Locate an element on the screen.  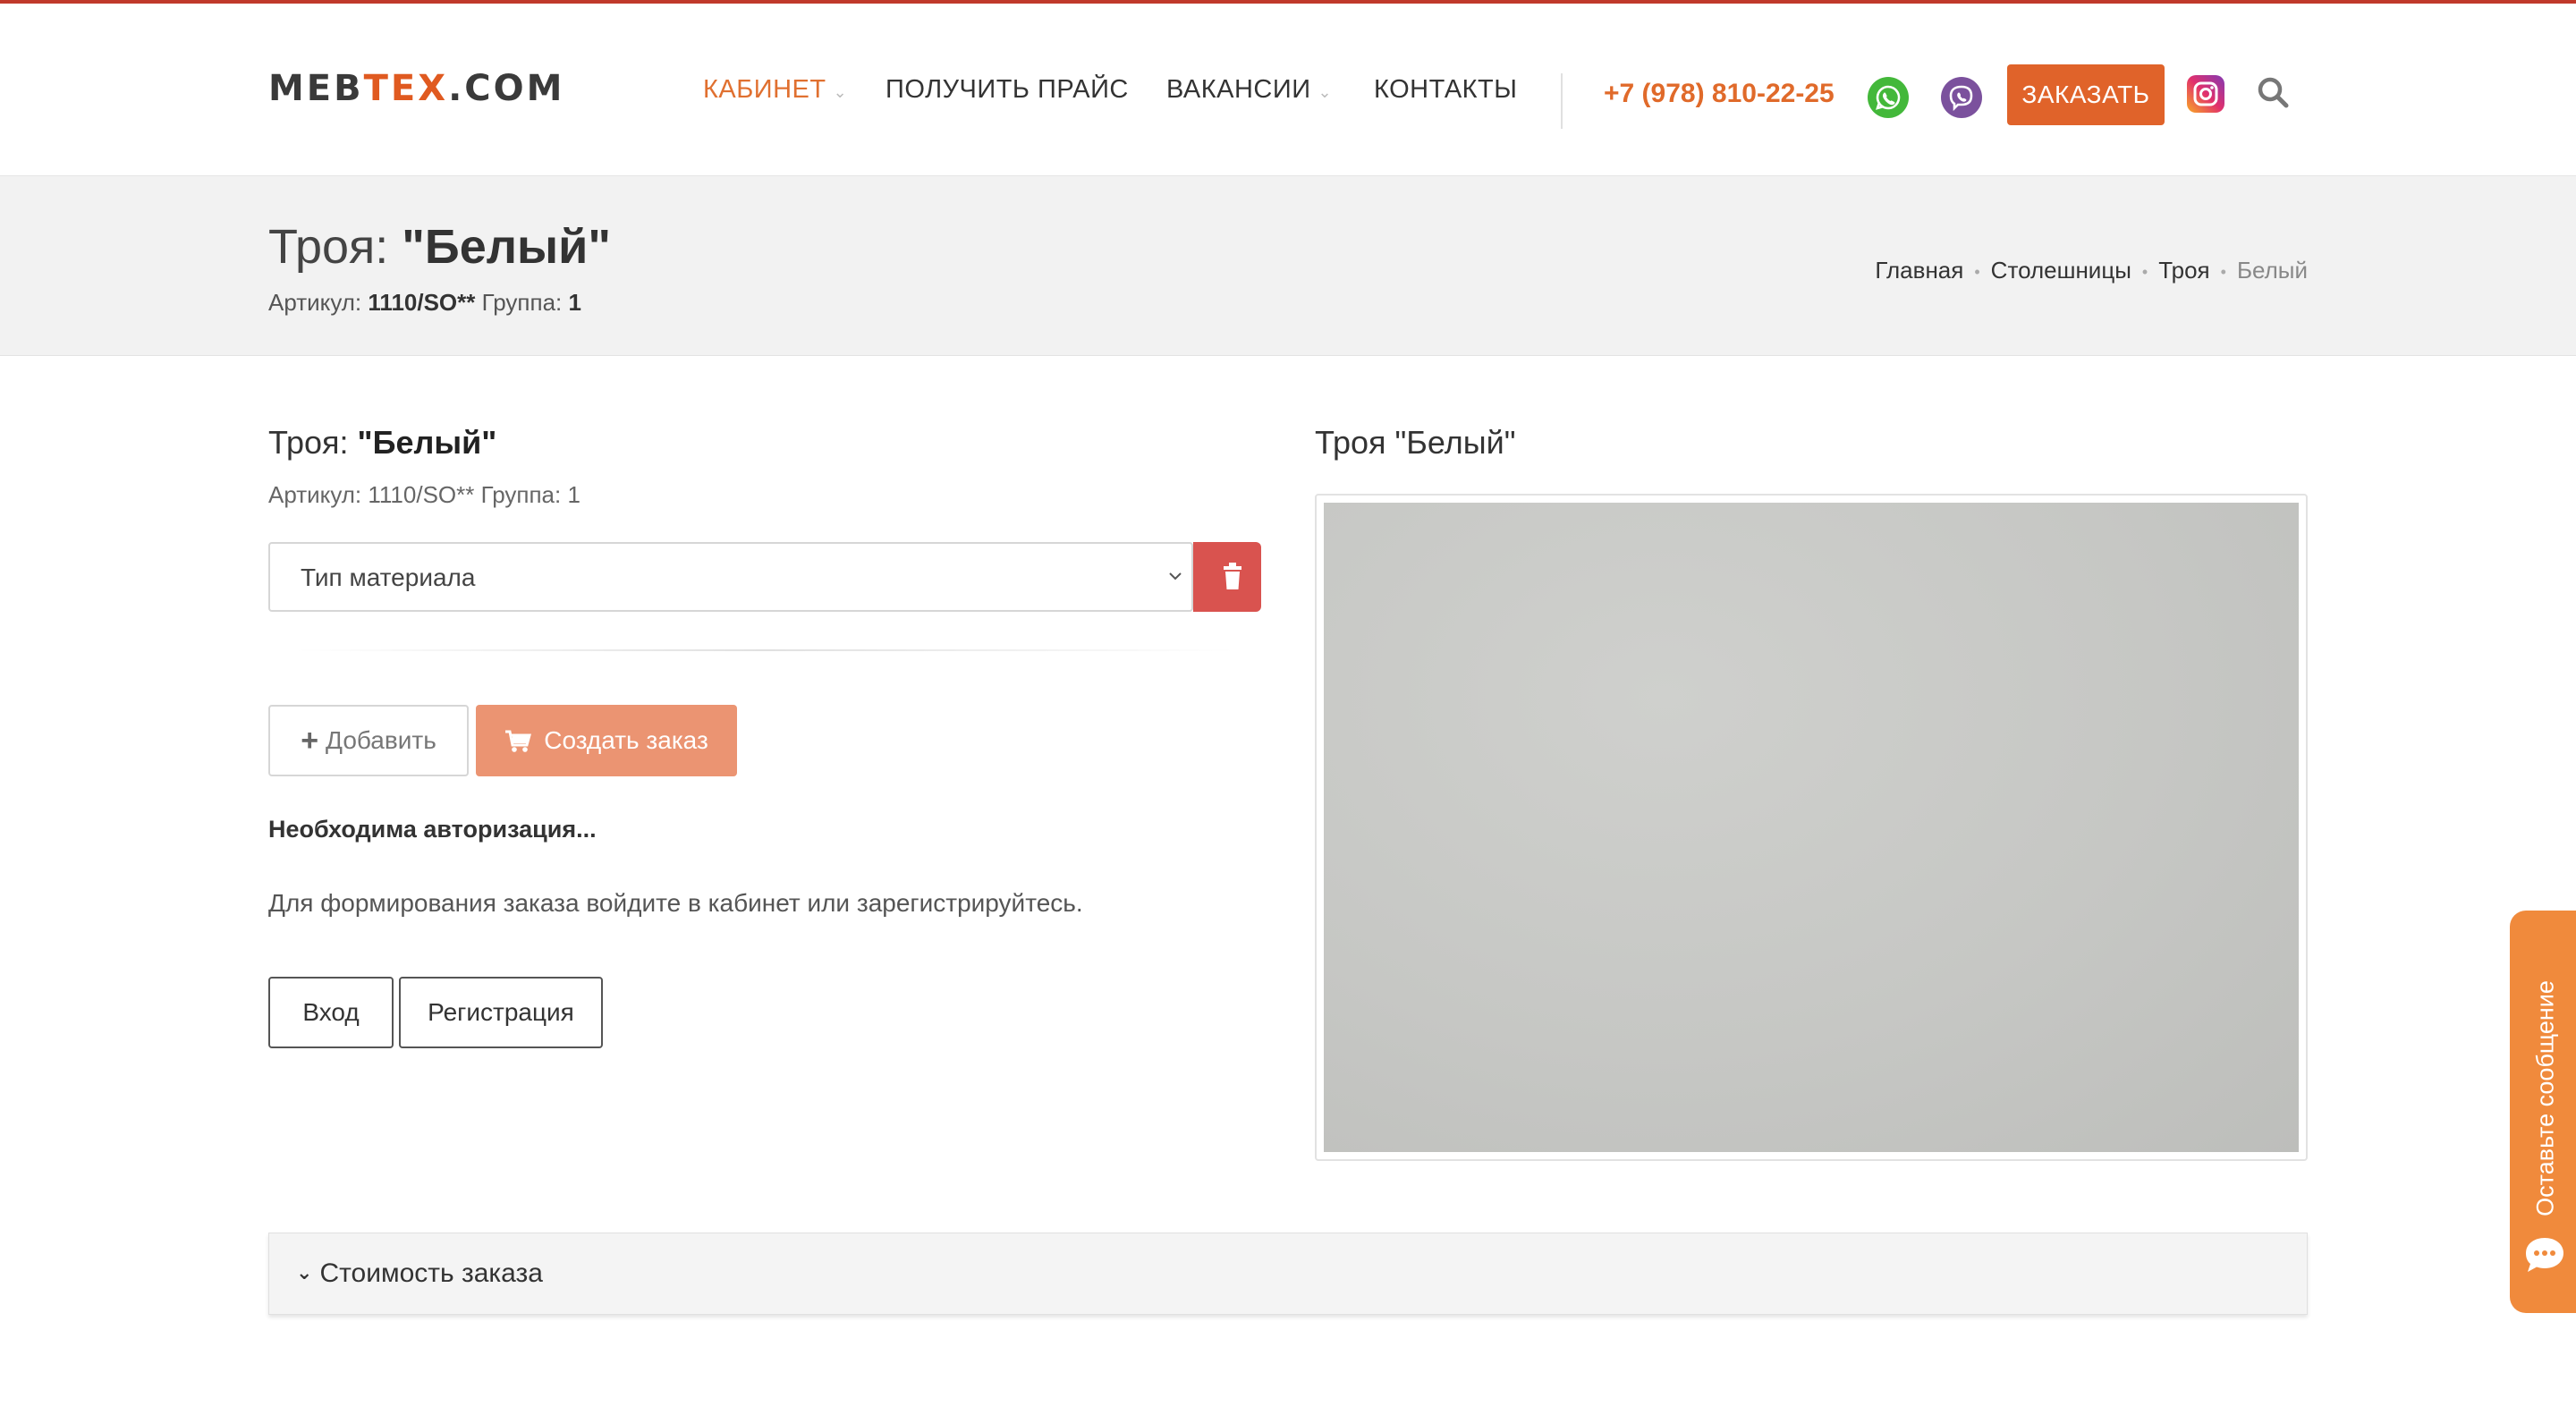
order-cost-panel: ⌄ Стоимость заказа is located at coordinates (1288, 1274).